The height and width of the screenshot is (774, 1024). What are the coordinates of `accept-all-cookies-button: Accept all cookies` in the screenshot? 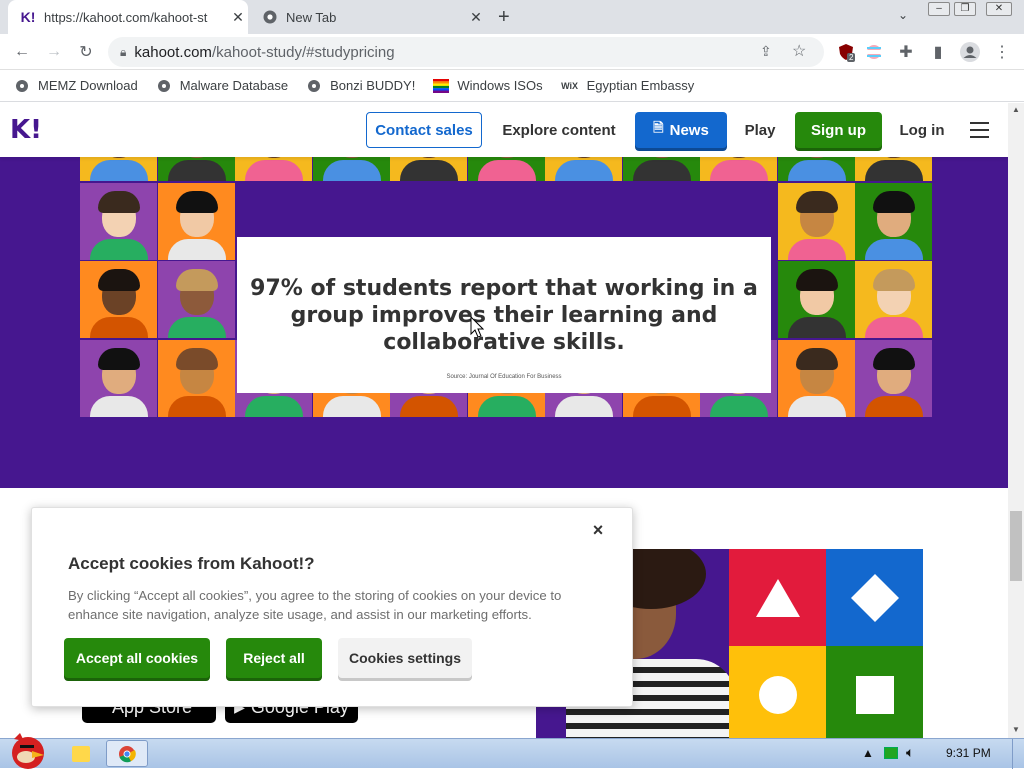 It's located at (137, 658).